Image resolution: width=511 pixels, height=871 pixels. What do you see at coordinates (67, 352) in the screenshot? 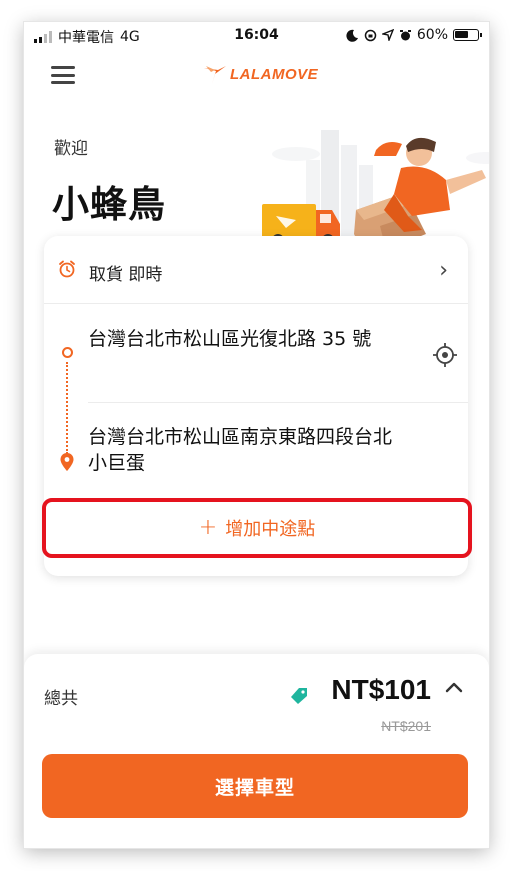
I see `origin-dot-icon` at bounding box center [67, 352].